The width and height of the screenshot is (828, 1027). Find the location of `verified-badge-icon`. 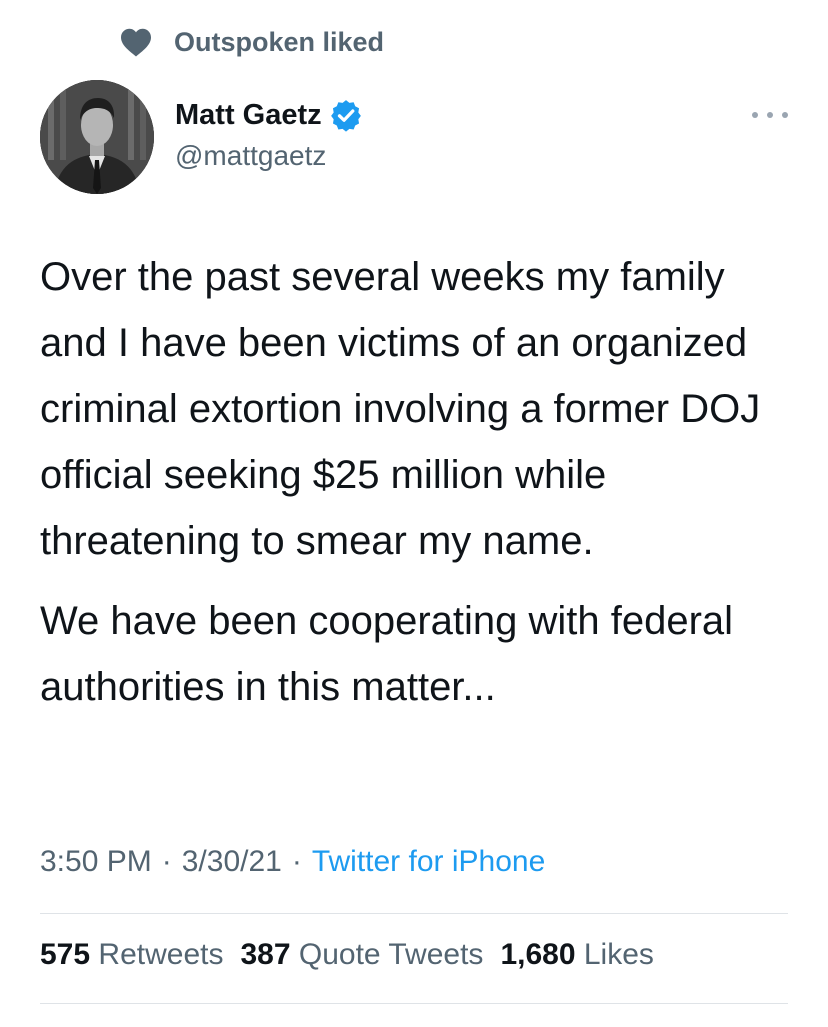

verified-badge-icon is located at coordinates (346, 115).